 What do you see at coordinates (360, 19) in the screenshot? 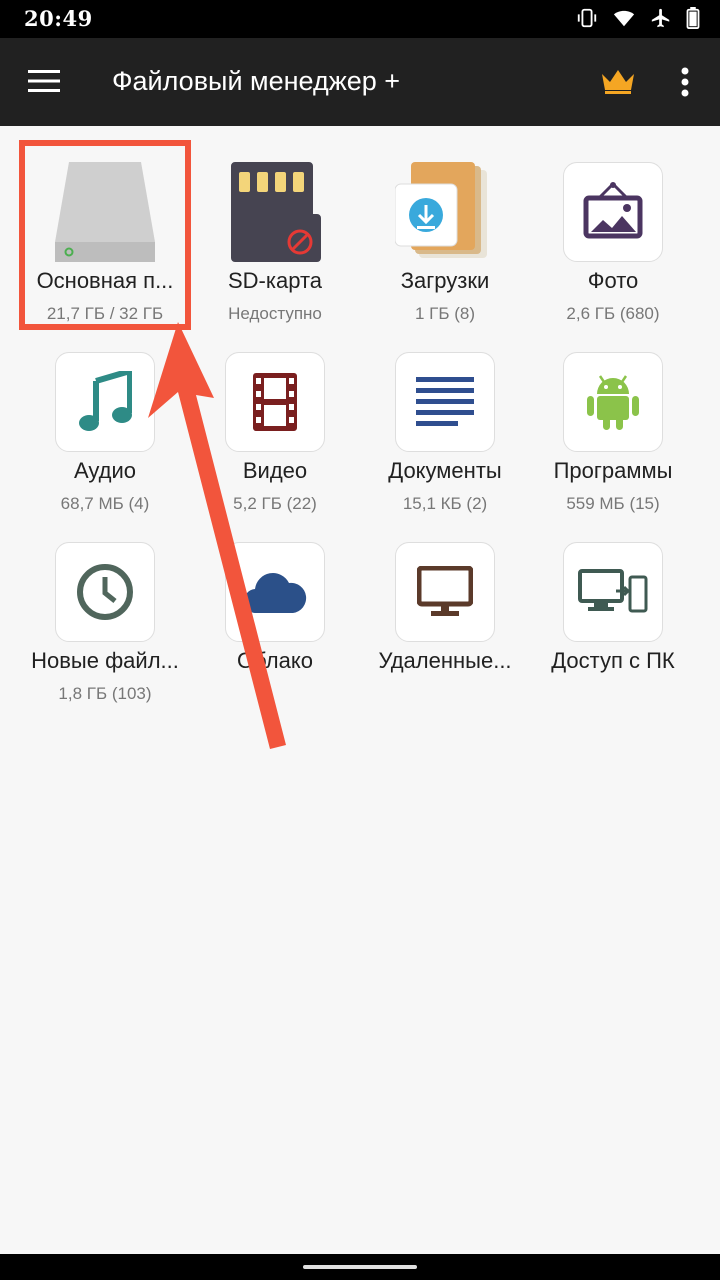
I see `status-bar: 20:49` at bounding box center [360, 19].